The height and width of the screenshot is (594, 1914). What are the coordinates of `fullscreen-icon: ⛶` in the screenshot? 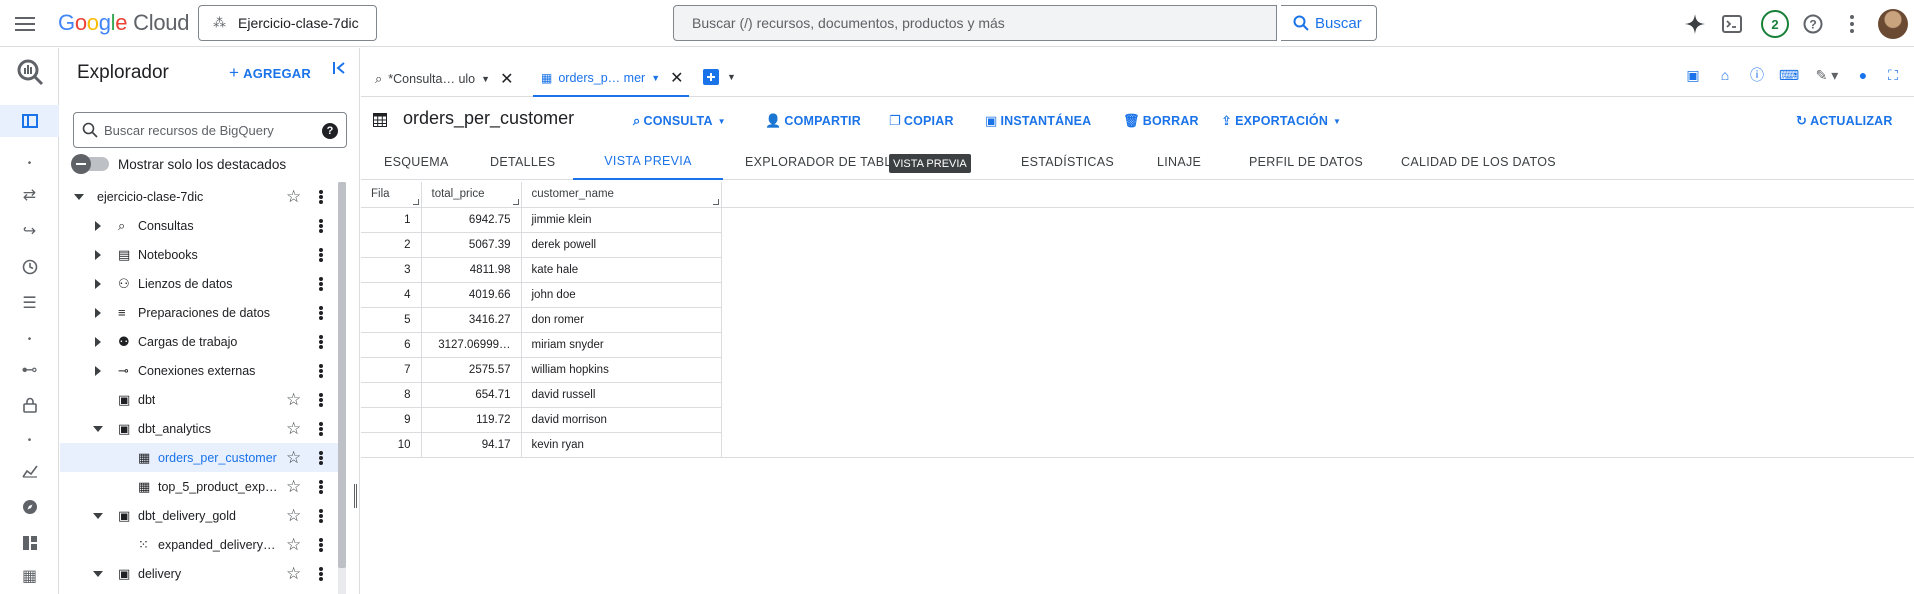 It's located at (1893, 75).